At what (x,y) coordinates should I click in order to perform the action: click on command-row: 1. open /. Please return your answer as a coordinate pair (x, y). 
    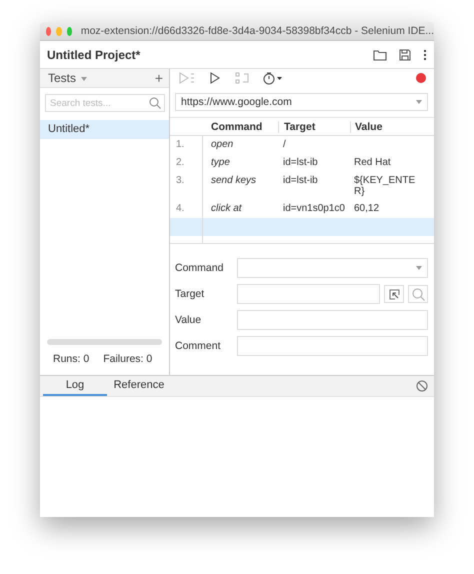
    Looking at the image, I should click on (302, 145).